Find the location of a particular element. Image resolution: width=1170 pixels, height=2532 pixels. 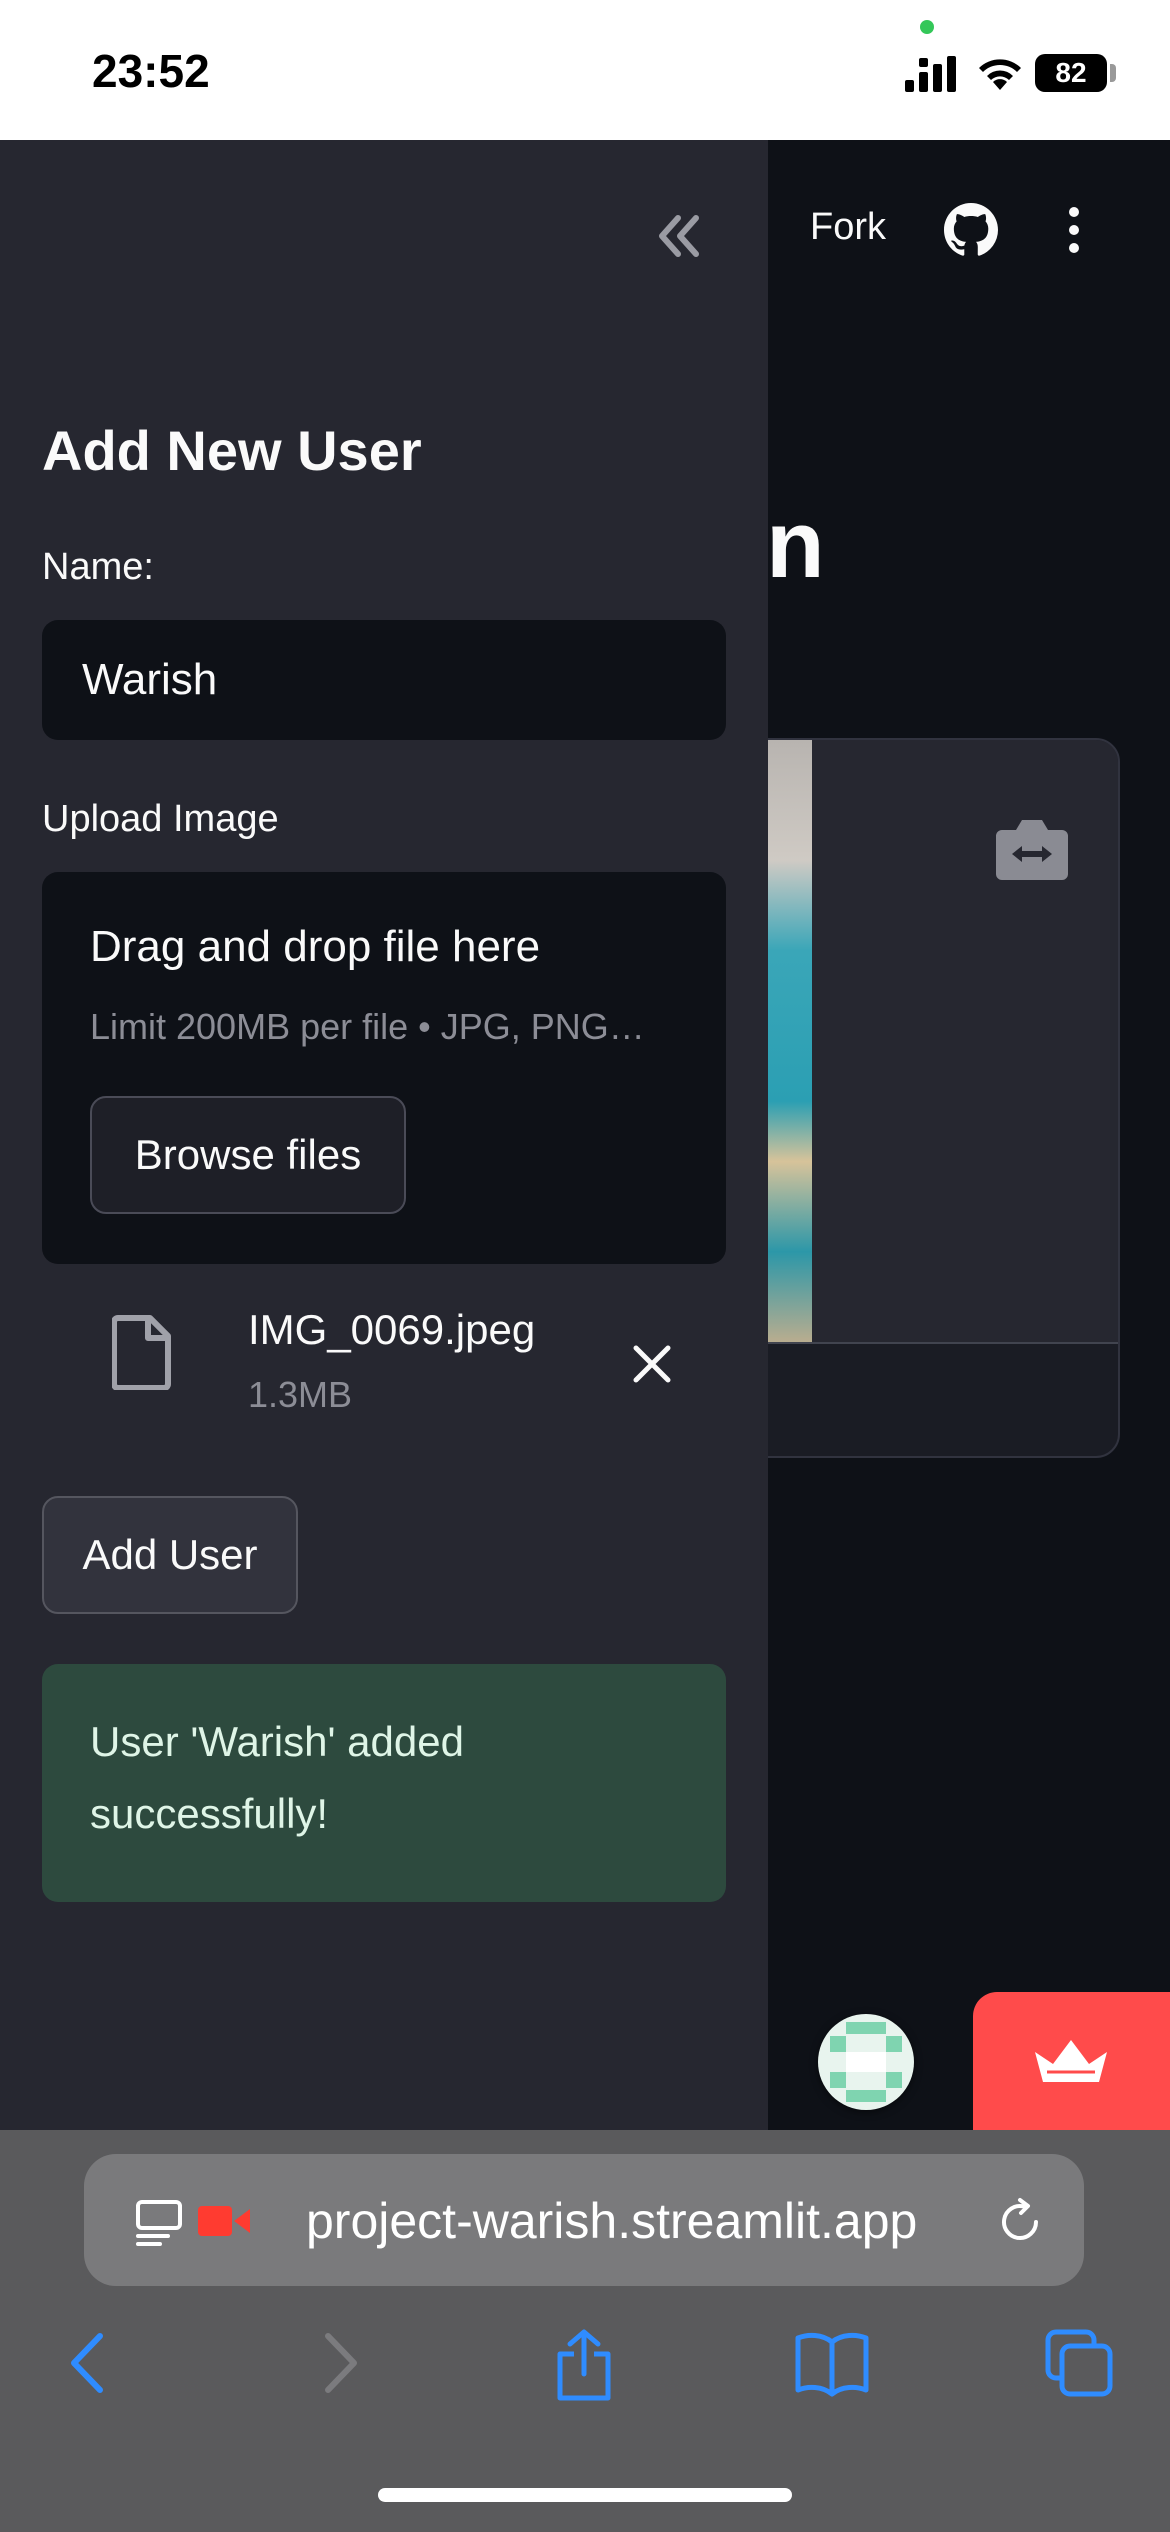

success-alert: User 'Warish' added successfully! is located at coordinates (384, 1783).